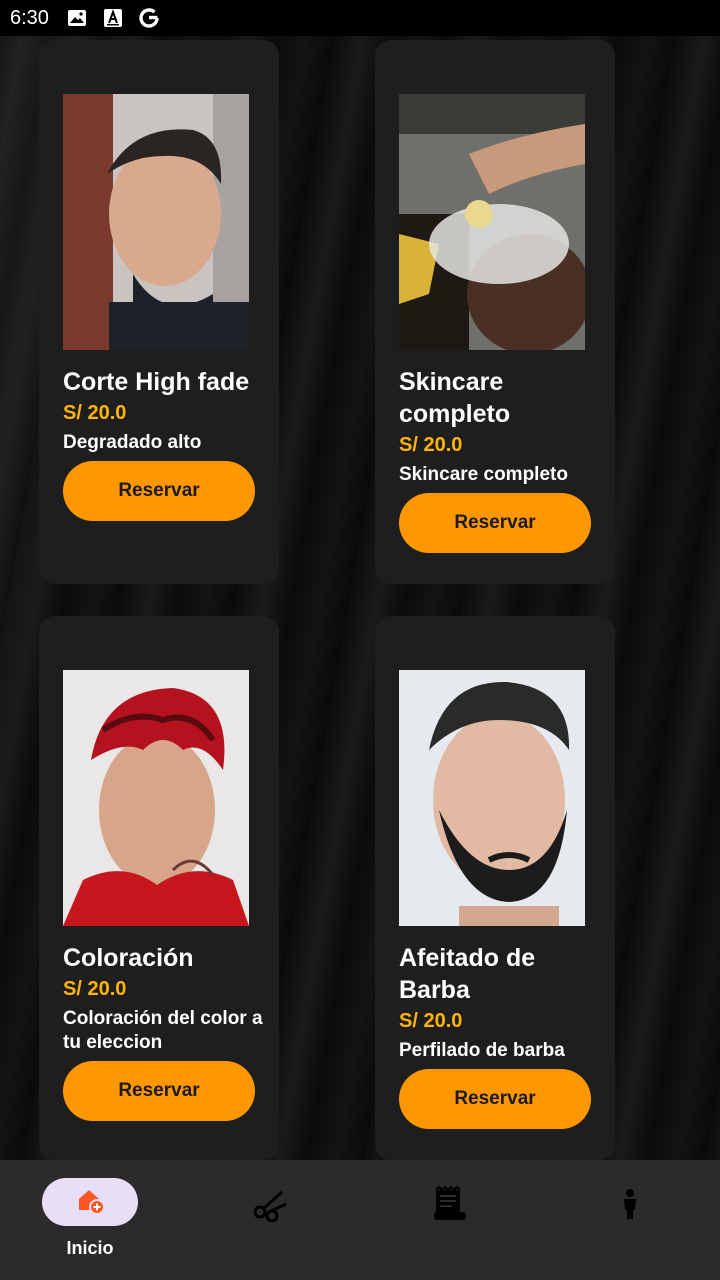 This screenshot has width=720, height=1280. Describe the element at coordinates (163, 1030) in the screenshot. I see `service-description: Coloración del color a tu eleccion` at that location.